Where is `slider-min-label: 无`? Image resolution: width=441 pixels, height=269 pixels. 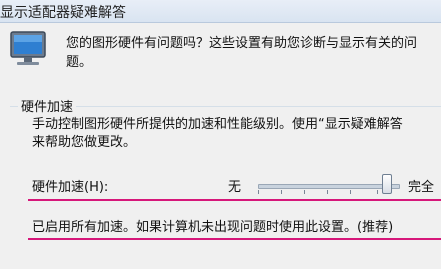 slider-min-label: 无 is located at coordinates (235, 187).